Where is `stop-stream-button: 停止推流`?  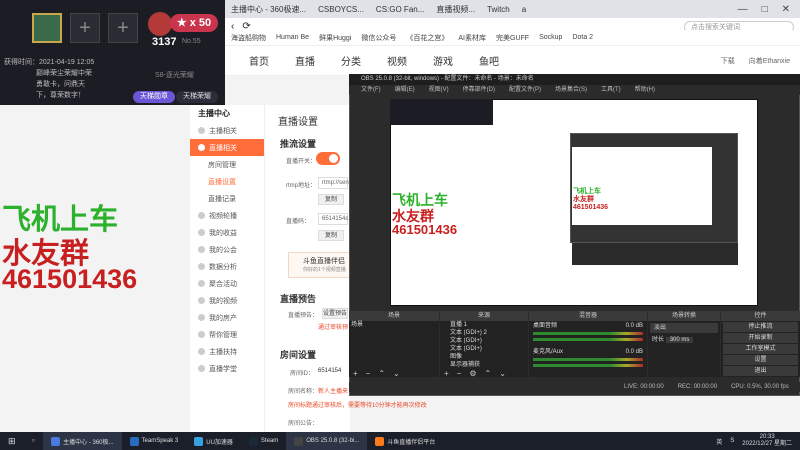 stop-stream-button: 停止推流 is located at coordinates (760, 327).